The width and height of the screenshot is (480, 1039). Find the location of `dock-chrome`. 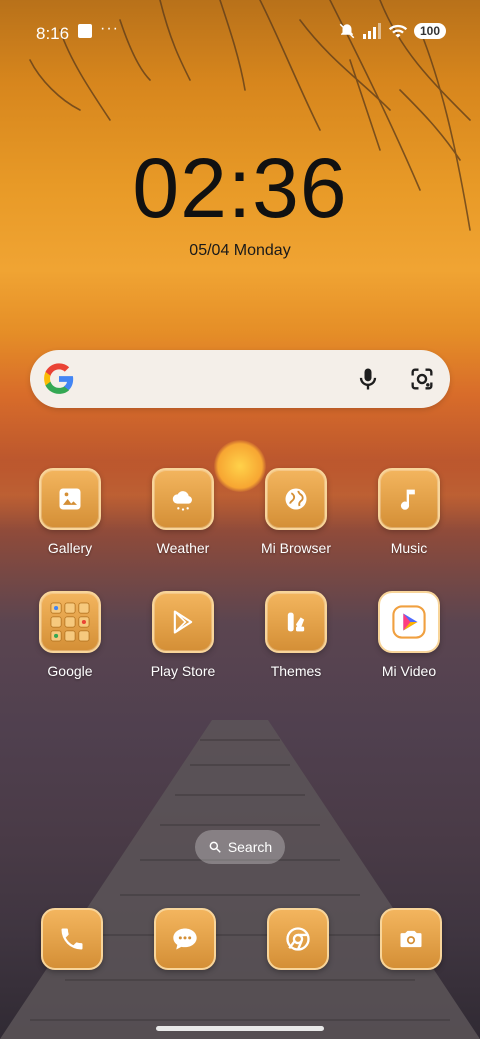

dock-chrome is located at coordinates (298, 939).